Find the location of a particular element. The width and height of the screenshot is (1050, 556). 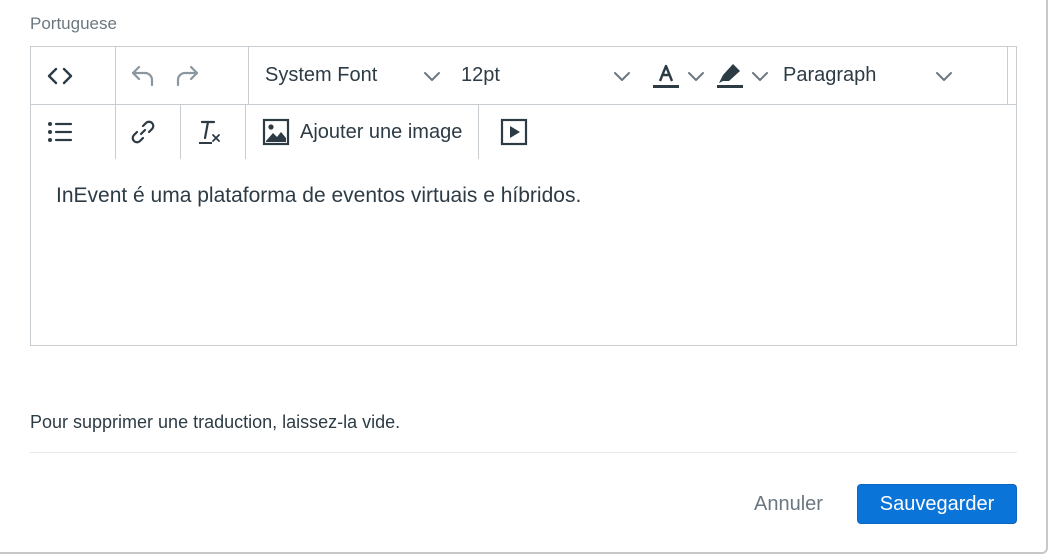

block-format-select: Paragraph is located at coordinates (868, 76).